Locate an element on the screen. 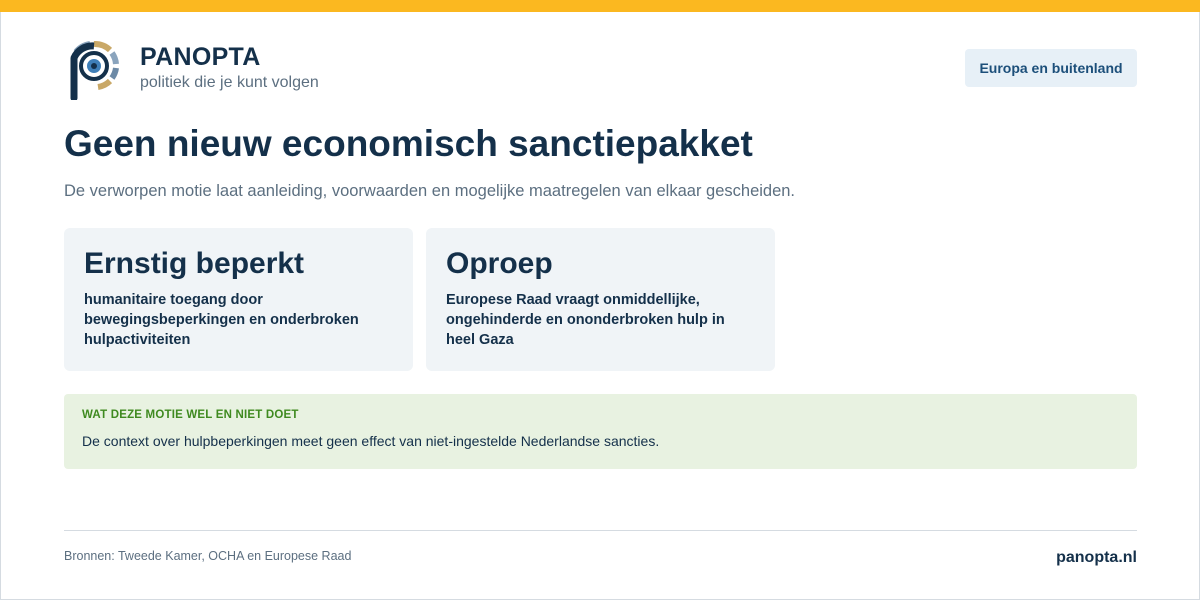 This screenshot has width=1200, height=600. brand: PANOPTA politiek die je kunt volgen is located at coordinates (229, 68).